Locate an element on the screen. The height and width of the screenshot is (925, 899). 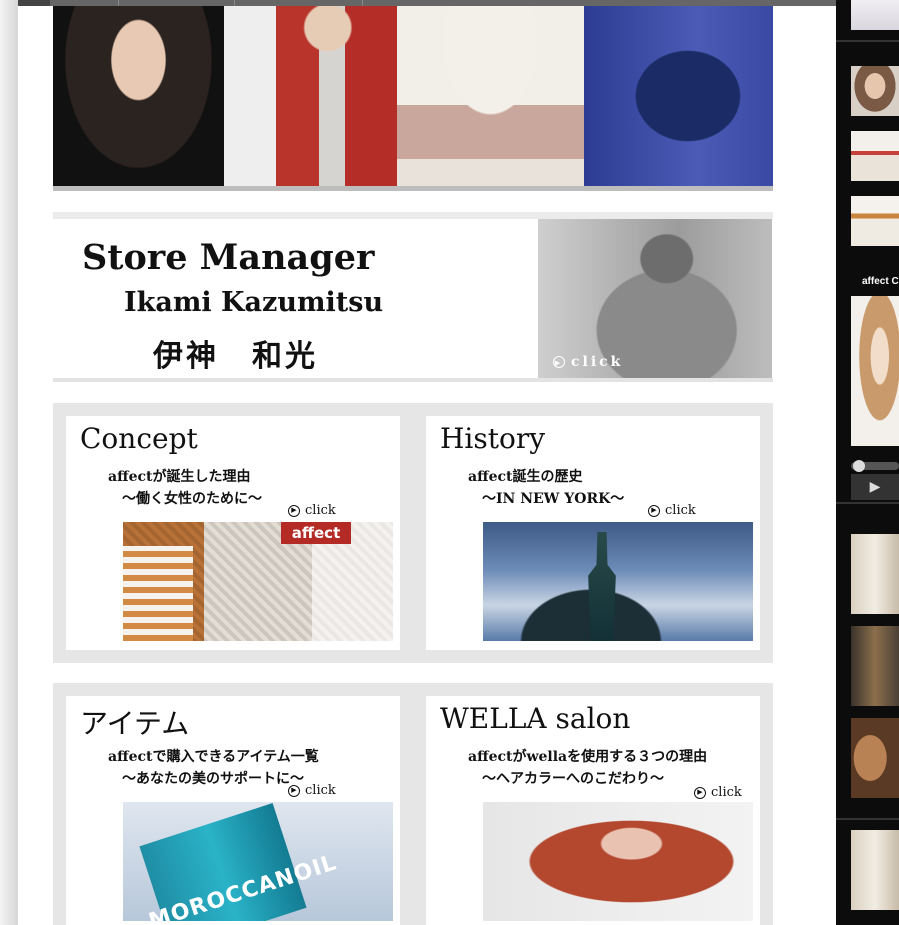
items-title: アイテム is located at coordinates (135, 723).